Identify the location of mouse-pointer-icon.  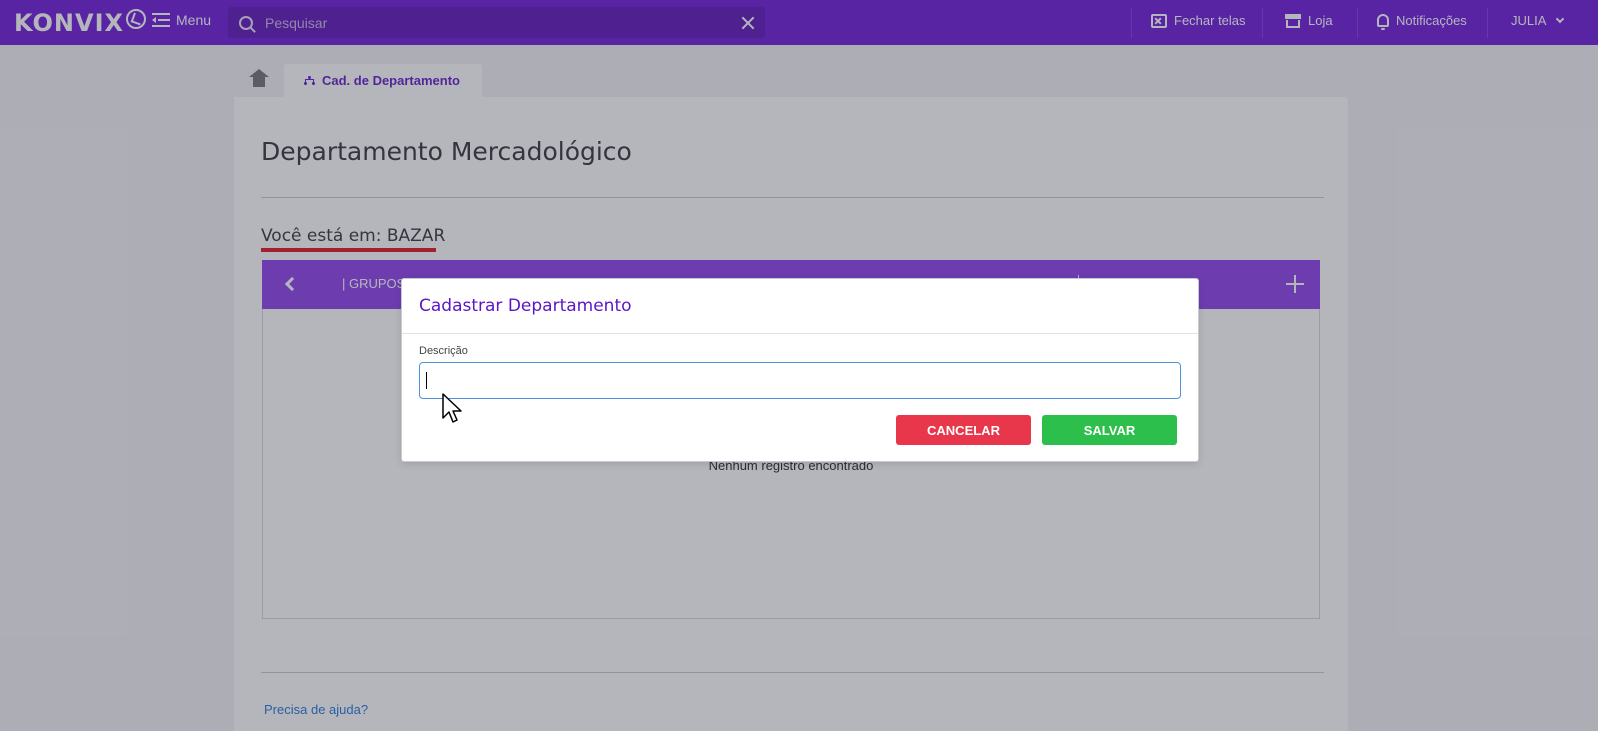
(452, 408).